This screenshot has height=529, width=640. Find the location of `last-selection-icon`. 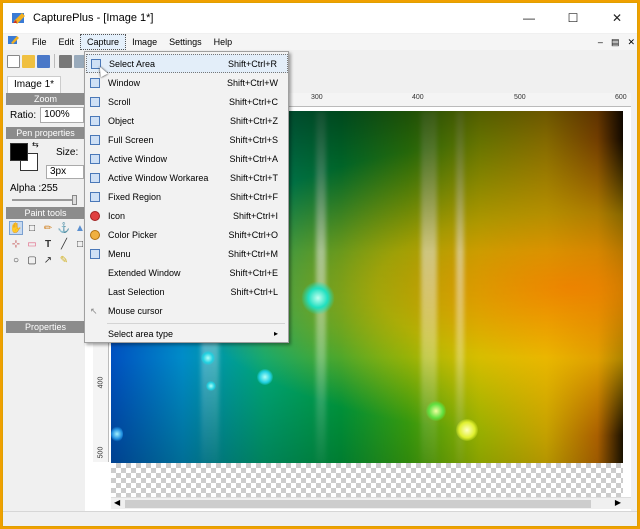

last-selection-icon is located at coordinates (95, 292).